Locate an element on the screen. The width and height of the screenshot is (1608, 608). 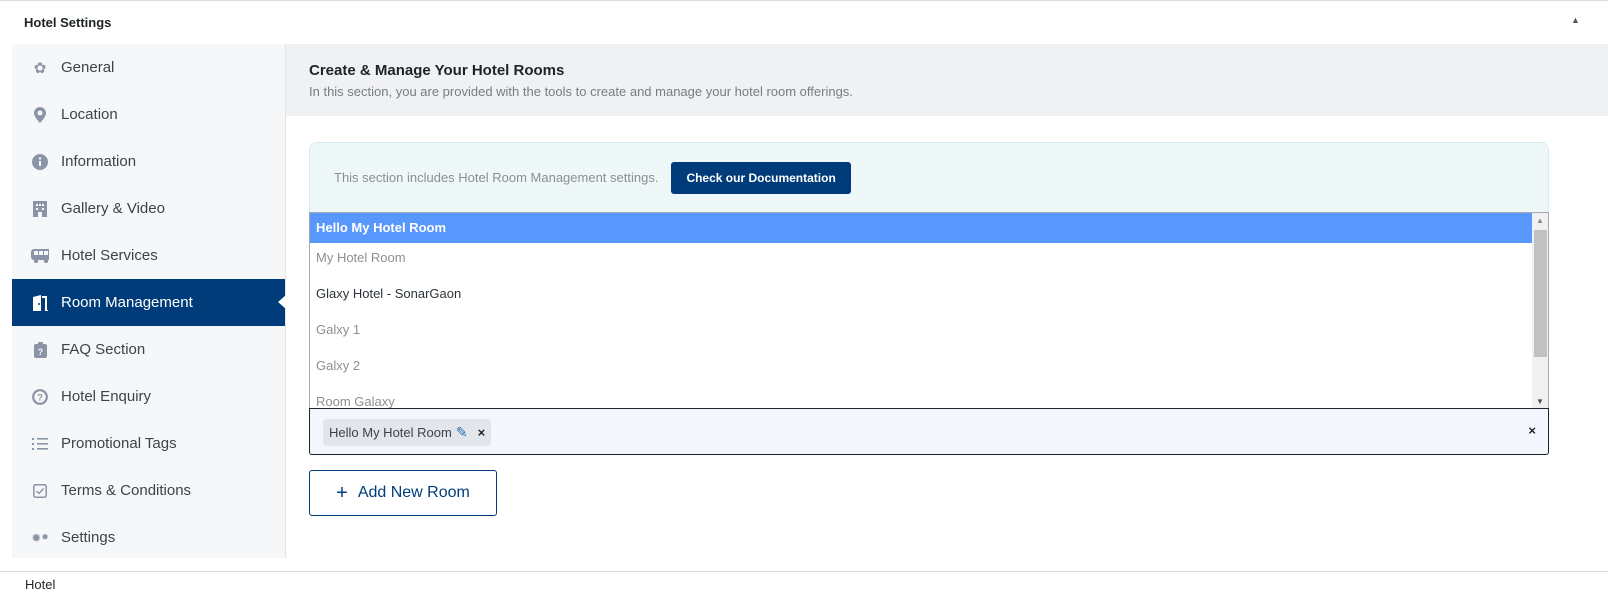
plus-icon: + is located at coordinates (342, 492).